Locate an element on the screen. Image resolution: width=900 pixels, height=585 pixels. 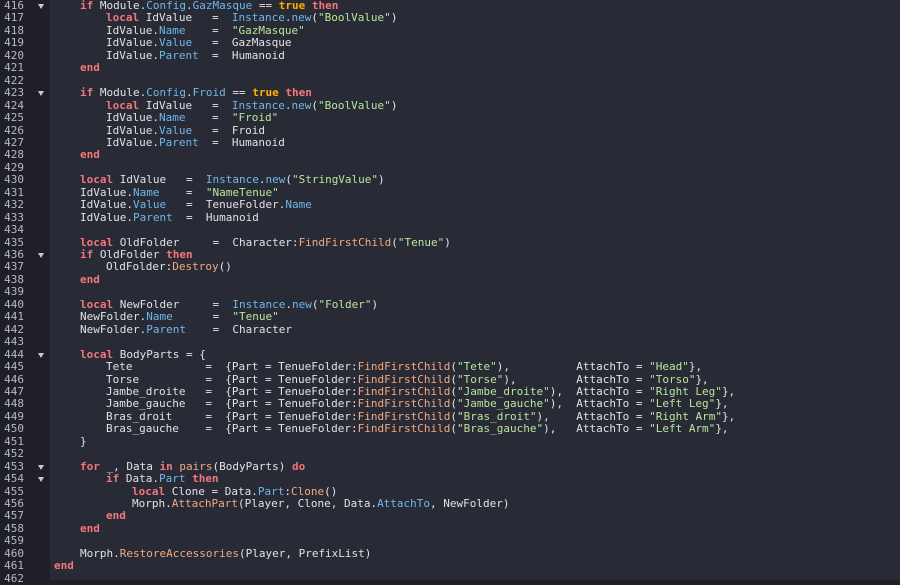
code-token: : is located at coordinates (287, 491).